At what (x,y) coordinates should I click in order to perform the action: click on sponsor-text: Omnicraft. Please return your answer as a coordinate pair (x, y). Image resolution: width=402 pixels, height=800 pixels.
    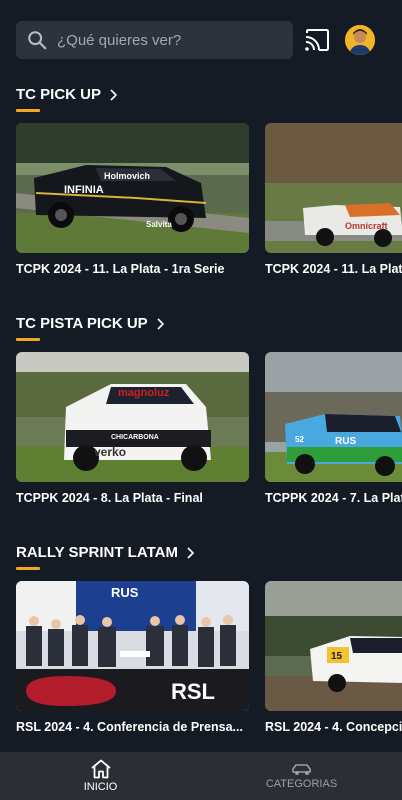
    Looking at the image, I should click on (366, 226).